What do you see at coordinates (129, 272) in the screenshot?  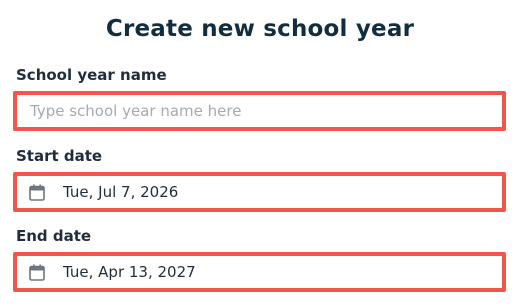 I see `end-date-value: Tue, Apr 13, 2027` at bounding box center [129, 272].